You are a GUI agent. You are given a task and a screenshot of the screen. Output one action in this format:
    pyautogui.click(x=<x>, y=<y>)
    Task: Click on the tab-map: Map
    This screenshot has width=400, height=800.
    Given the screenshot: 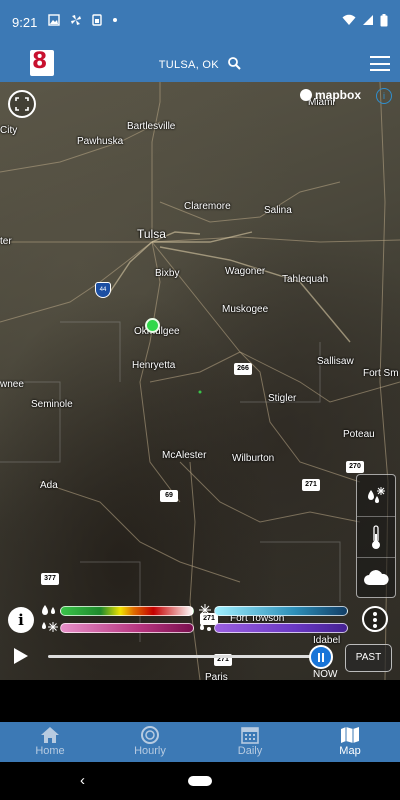 What is the action you would take?
    pyautogui.click(x=350, y=742)
    